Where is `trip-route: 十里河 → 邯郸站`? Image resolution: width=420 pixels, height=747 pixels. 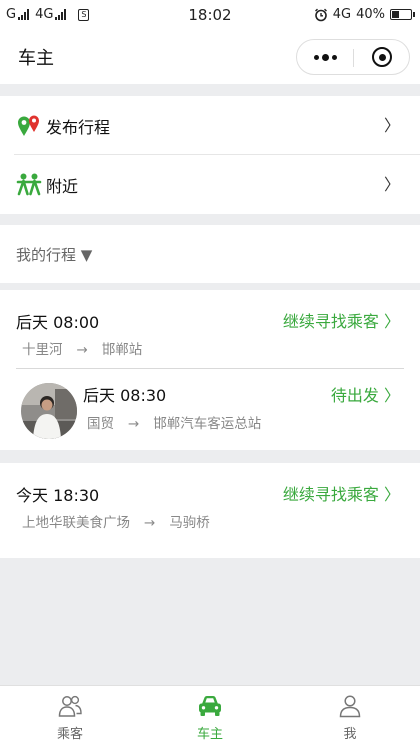
trip-route: 十里河 → 邯郸站 is located at coordinates (82, 348).